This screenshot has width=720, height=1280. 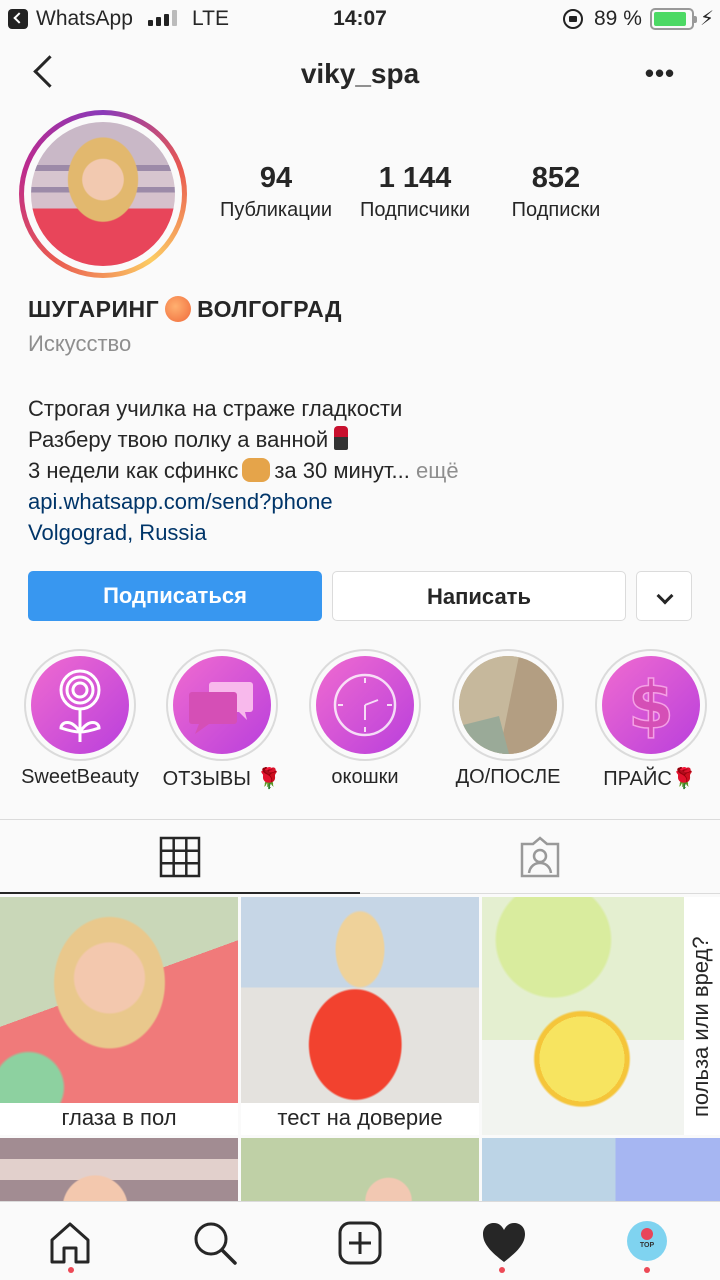 What do you see at coordinates (365, 777) in the screenshot?
I see `highlight-label: окошки` at bounding box center [365, 777].